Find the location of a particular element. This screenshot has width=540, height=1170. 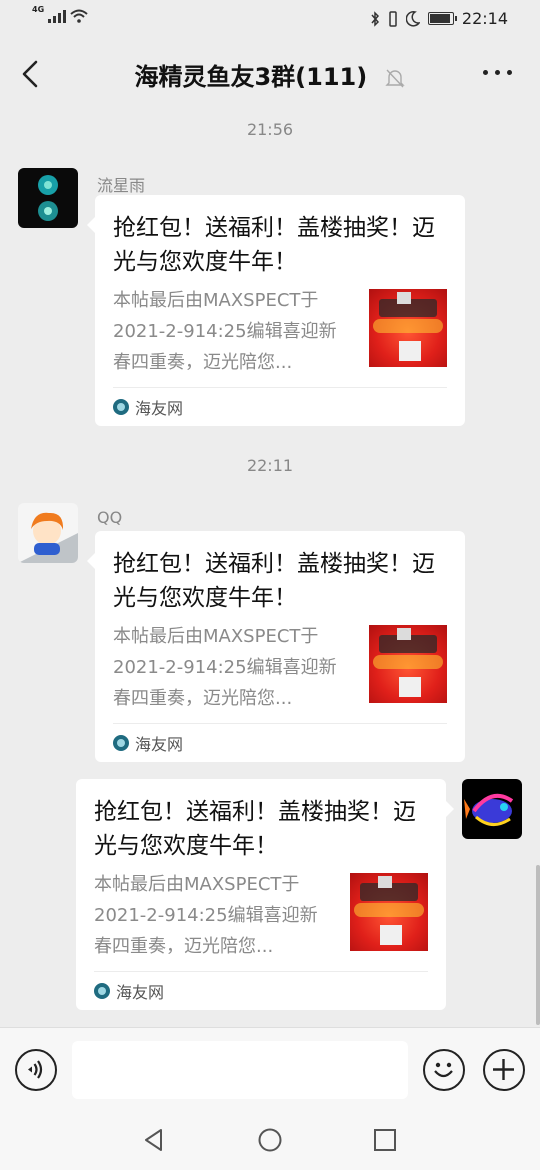

scrollbar is located at coordinates (538, 945).